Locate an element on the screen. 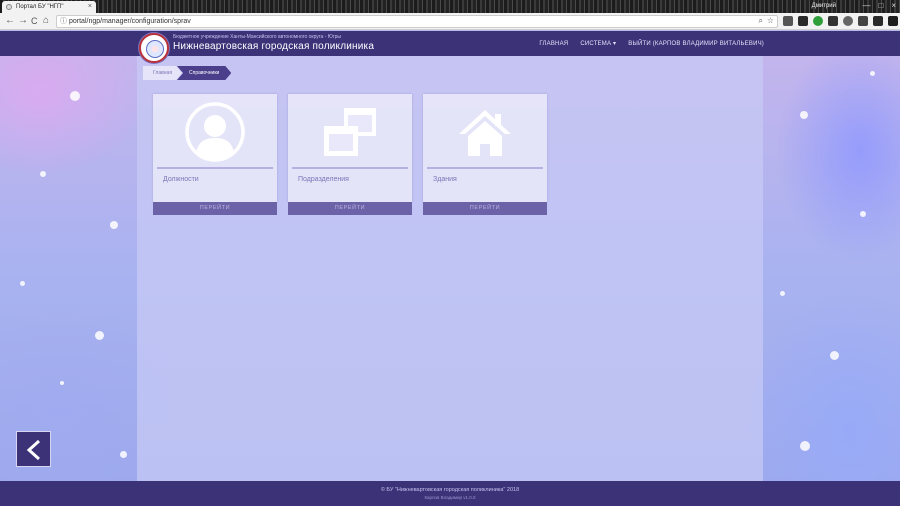 The image size is (900, 506). browser-tab-bar: Портал БУ "НГП" × Дмитрий — □ × is located at coordinates (450, 6).